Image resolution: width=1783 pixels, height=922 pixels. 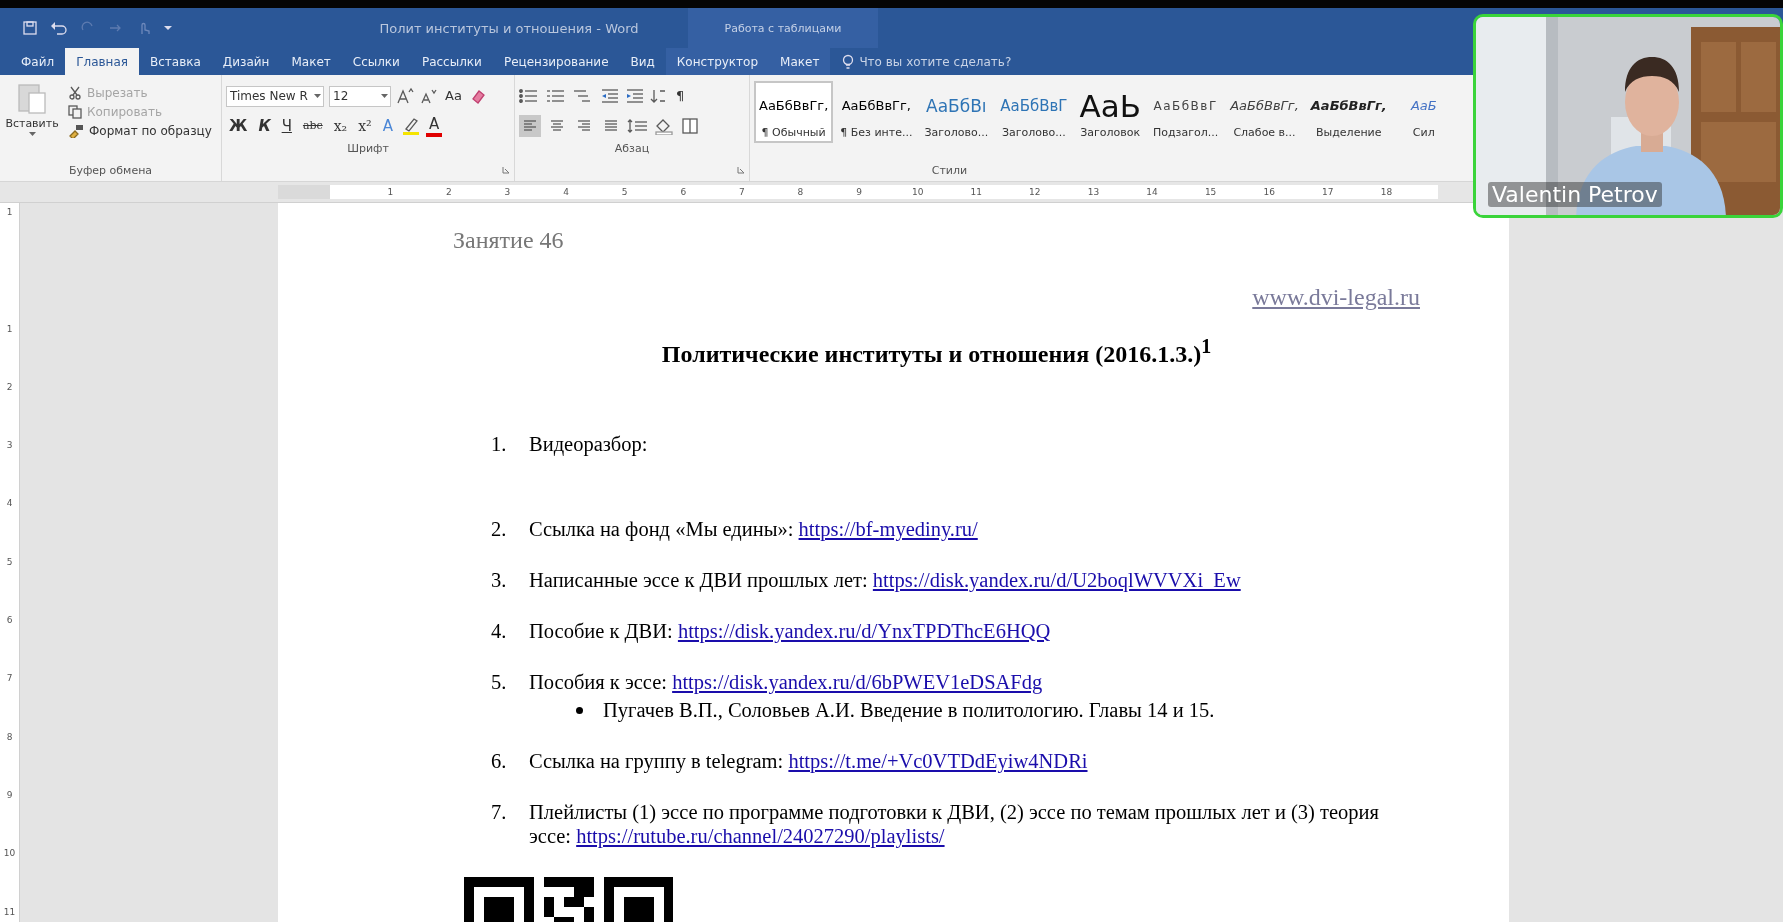 What do you see at coordinates (9, 621) in the screenshot?
I see `ruler-number: 6` at bounding box center [9, 621].